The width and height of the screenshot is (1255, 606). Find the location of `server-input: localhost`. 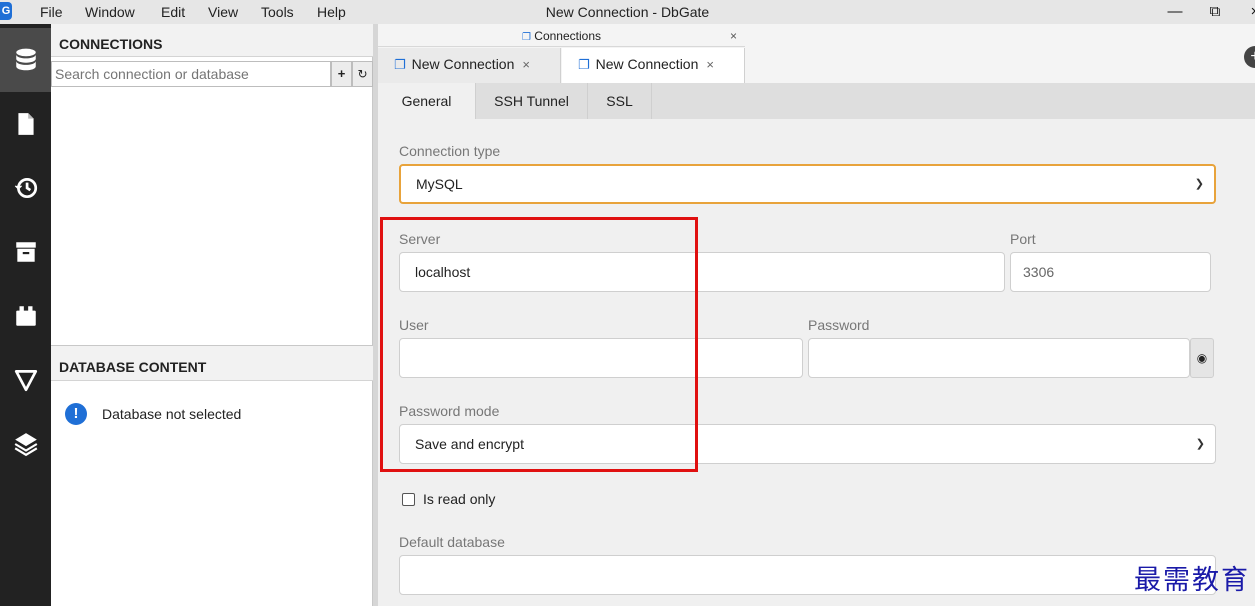

server-input: localhost is located at coordinates (702, 272).